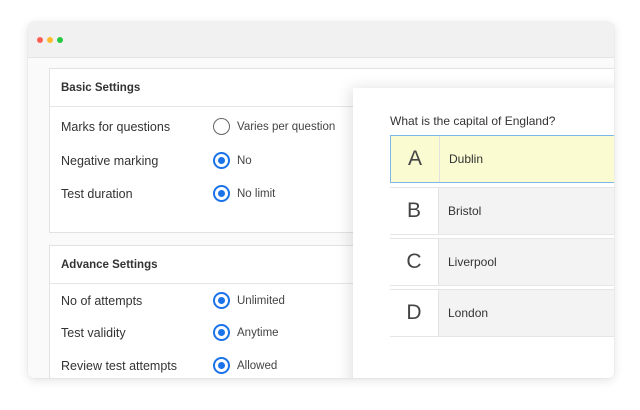 The width and height of the screenshot is (640, 410). What do you see at coordinates (502, 211) in the screenshot?
I see `answer-option-b: B Bristol` at bounding box center [502, 211].